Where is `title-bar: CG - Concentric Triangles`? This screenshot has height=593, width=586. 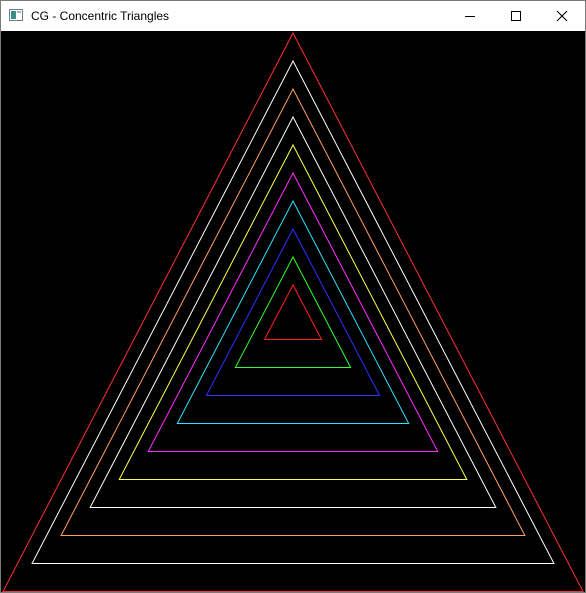 title-bar: CG - Concentric Triangles is located at coordinates (293, 16).